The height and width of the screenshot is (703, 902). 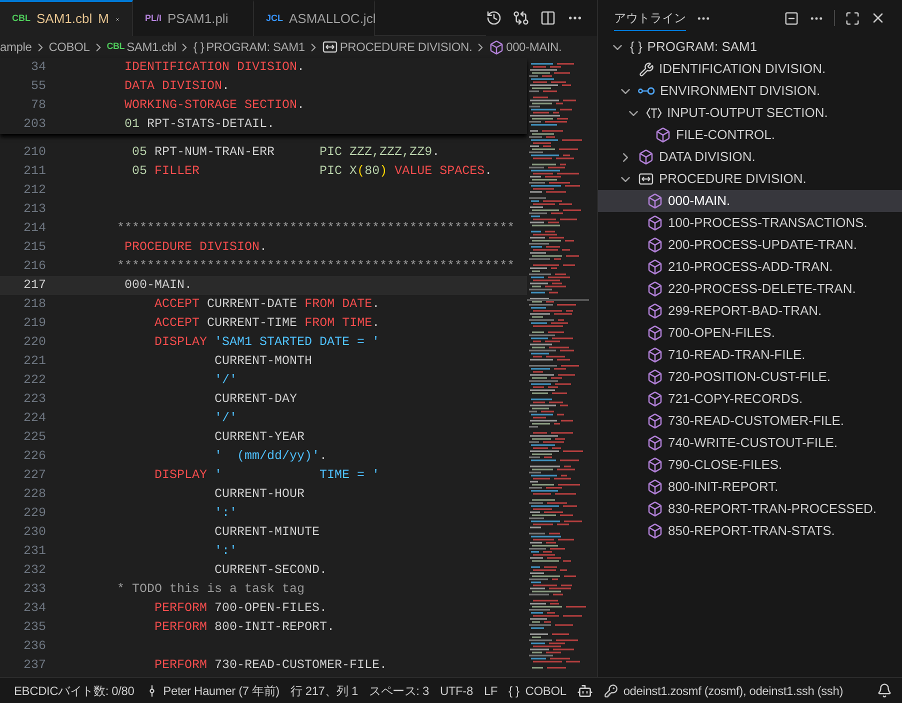 What do you see at coordinates (406, 47) in the screenshot?
I see `breadcrumb-item: PROCEDURE DIVISION.` at bounding box center [406, 47].